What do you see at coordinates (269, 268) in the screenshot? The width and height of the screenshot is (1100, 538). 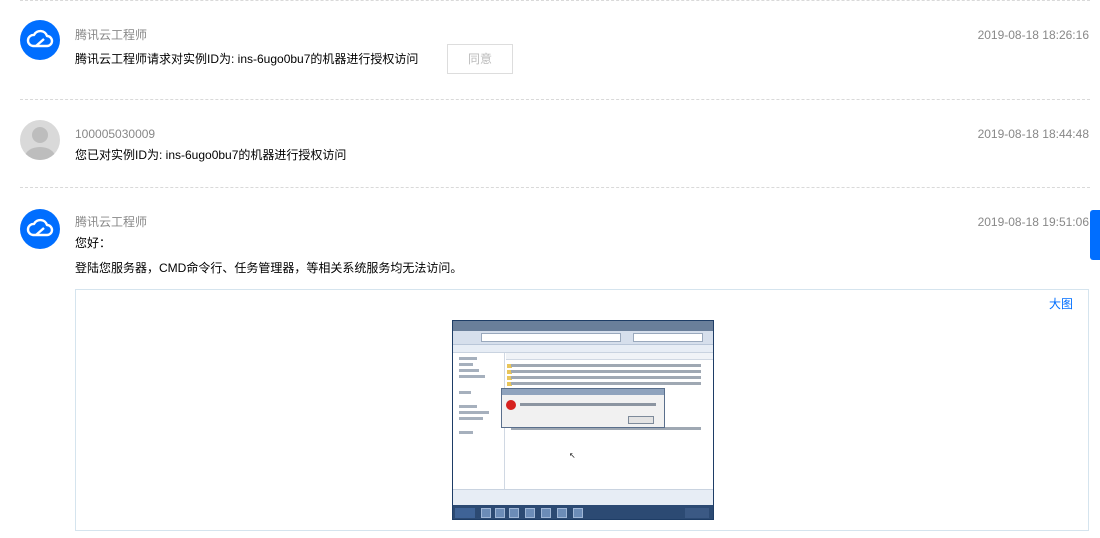 I see `message-text: 登陆您服务器，CMD命令行、任务管理器，等相关系统服务均无法访问。` at bounding box center [269, 268].